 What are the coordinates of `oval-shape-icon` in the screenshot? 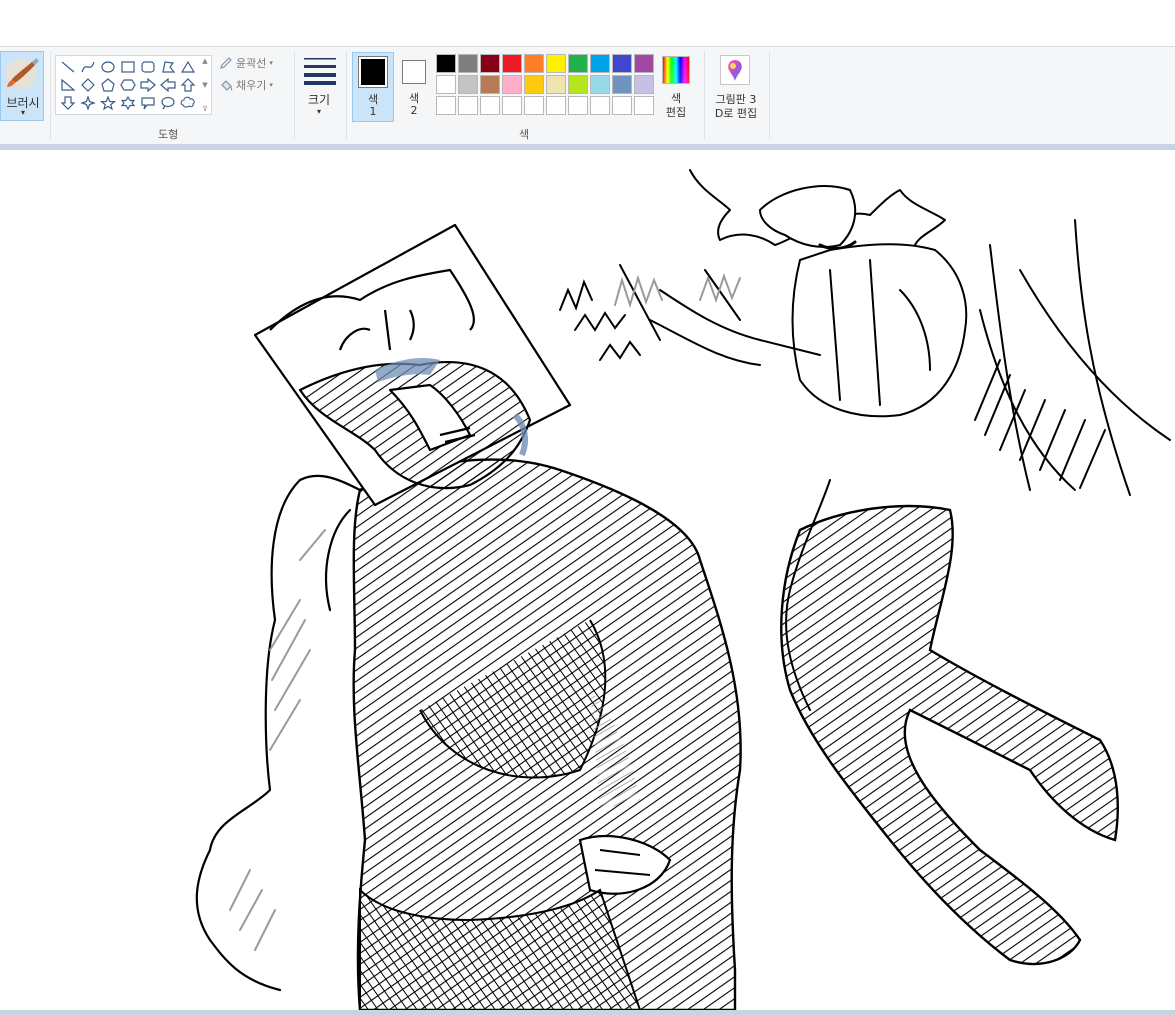 It's located at (108, 67).